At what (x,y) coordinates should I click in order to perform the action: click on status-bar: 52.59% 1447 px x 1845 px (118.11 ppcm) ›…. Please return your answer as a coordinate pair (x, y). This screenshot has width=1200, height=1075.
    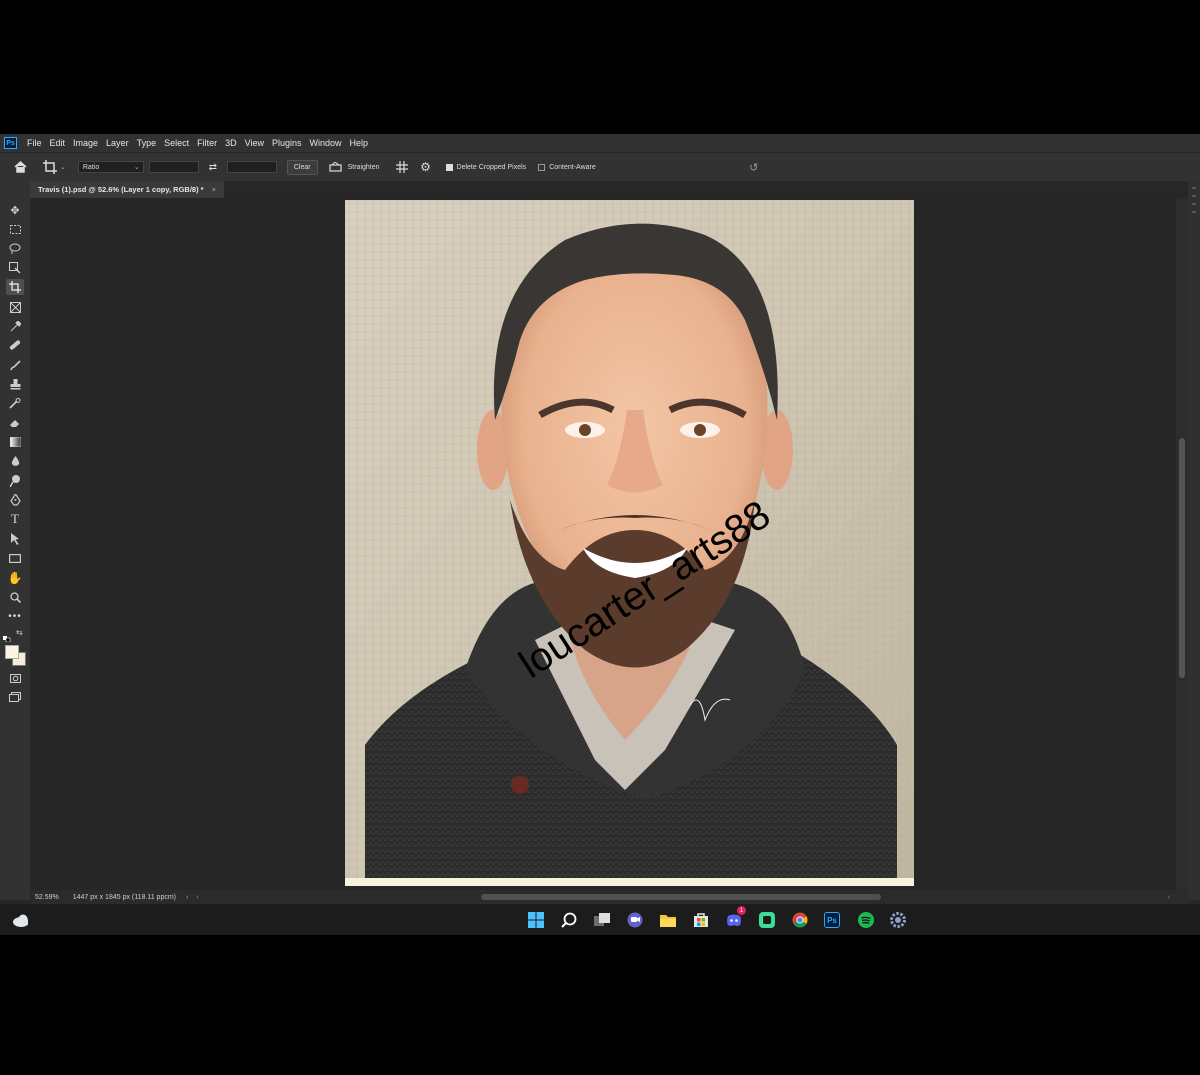
    Looking at the image, I should click on (609, 897).